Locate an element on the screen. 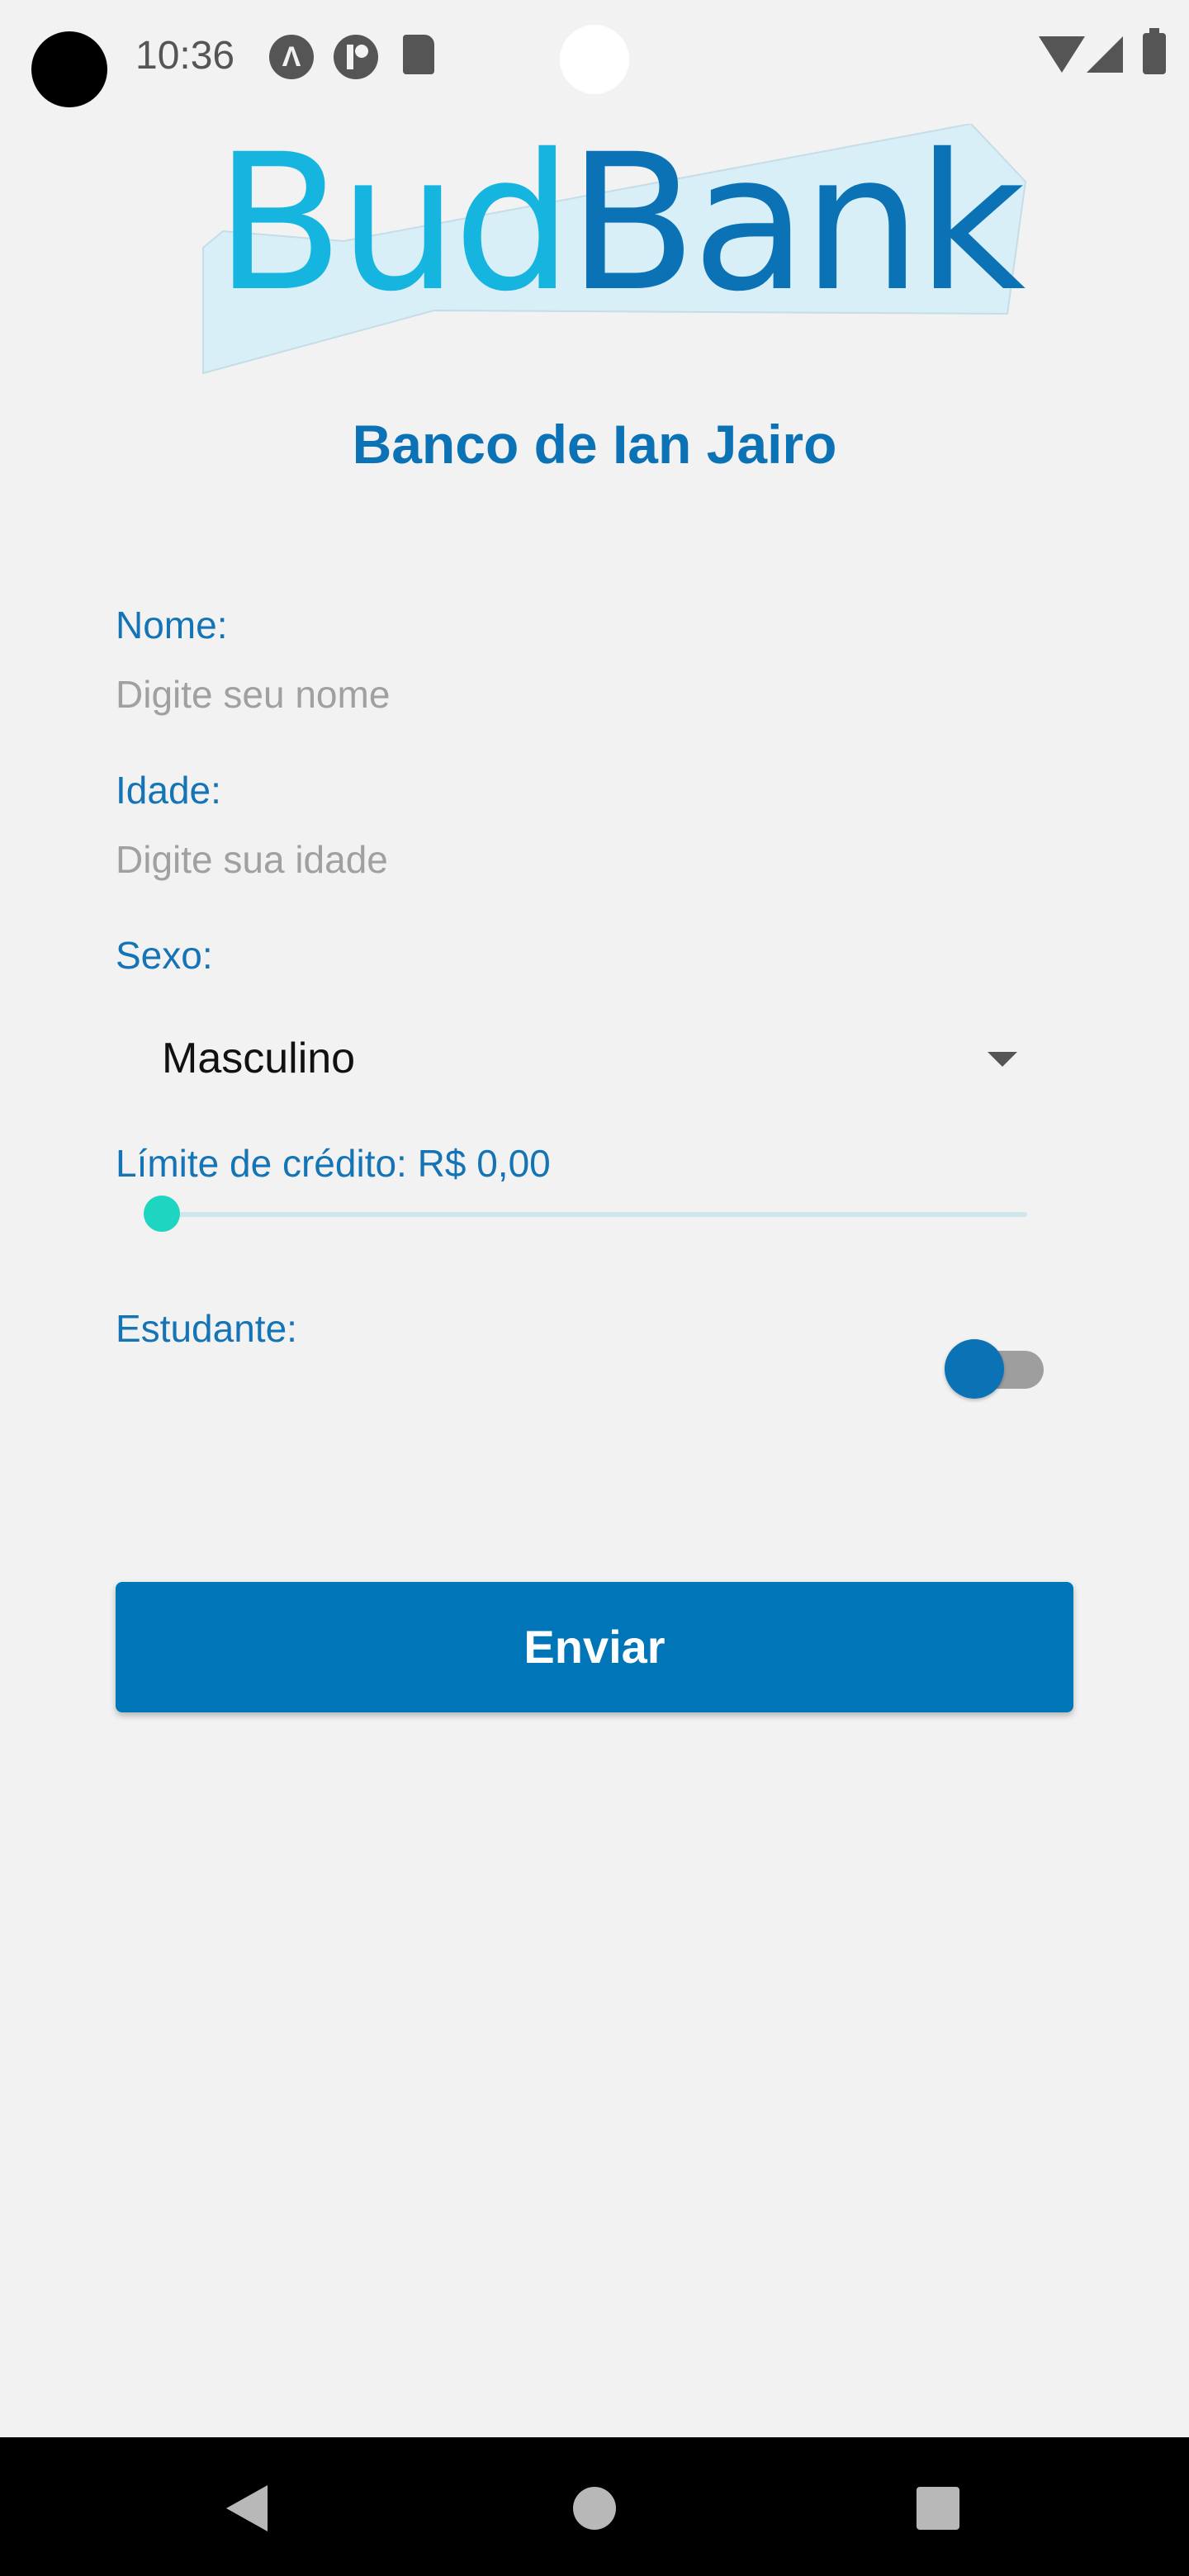  front-camera-icon is located at coordinates (594, 59).